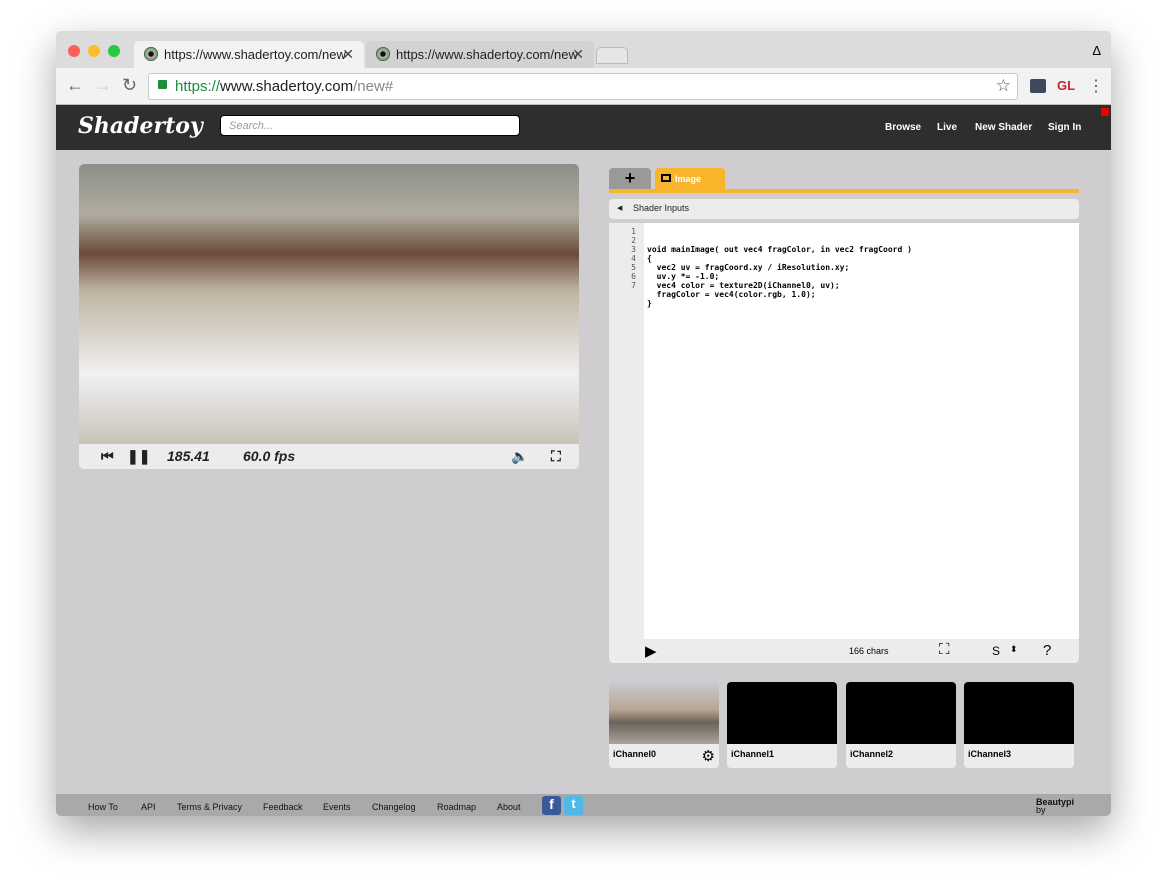  What do you see at coordinates (1003, 127) in the screenshot?
I see `nav-new-shader: New Shader` at bounding box center [1003, 127].